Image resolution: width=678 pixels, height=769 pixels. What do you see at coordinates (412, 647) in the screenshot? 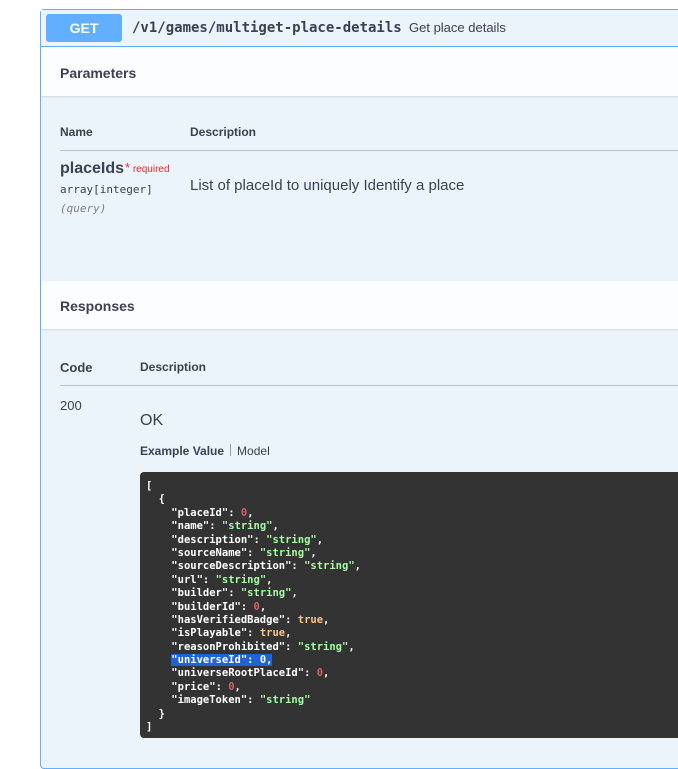
I see `code-line: "reasonProhibited": "string",` at bounding box center [412, 647].